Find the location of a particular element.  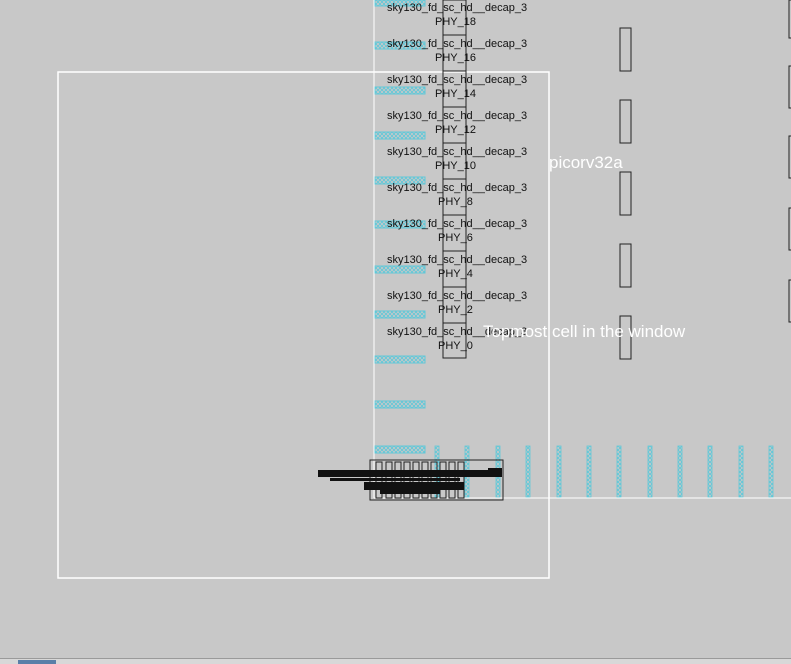

decap-instance-name: PHY_2 is located at coordinates (455, 310).